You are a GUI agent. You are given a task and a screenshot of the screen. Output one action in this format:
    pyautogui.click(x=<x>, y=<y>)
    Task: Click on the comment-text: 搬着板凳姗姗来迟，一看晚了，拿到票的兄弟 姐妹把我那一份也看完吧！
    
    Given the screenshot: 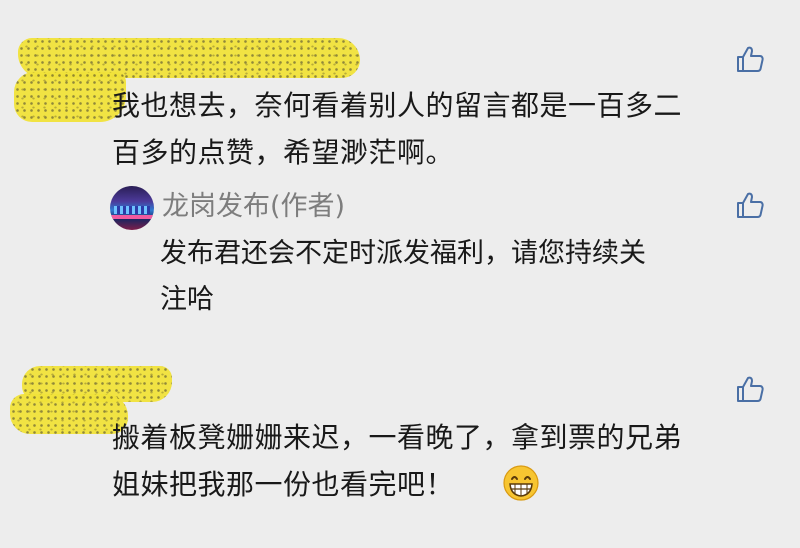 What is the action you would take?
    pyautogui.click(x=397, y=461)
    